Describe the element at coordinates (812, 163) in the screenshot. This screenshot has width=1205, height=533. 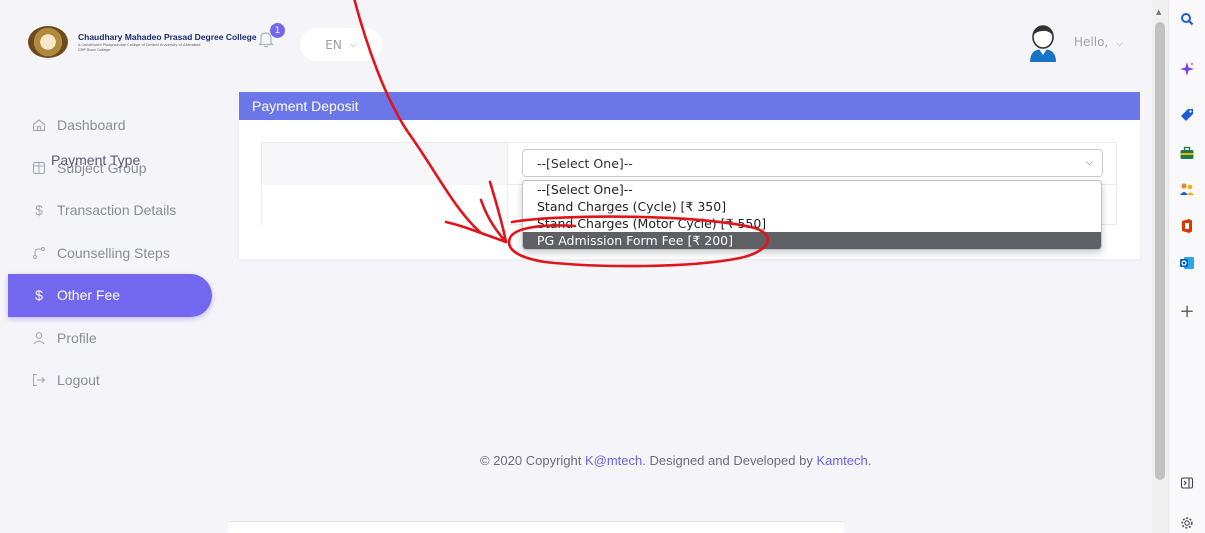
I see `payment-type-select: --[Select One]-- ⌵` at that location.